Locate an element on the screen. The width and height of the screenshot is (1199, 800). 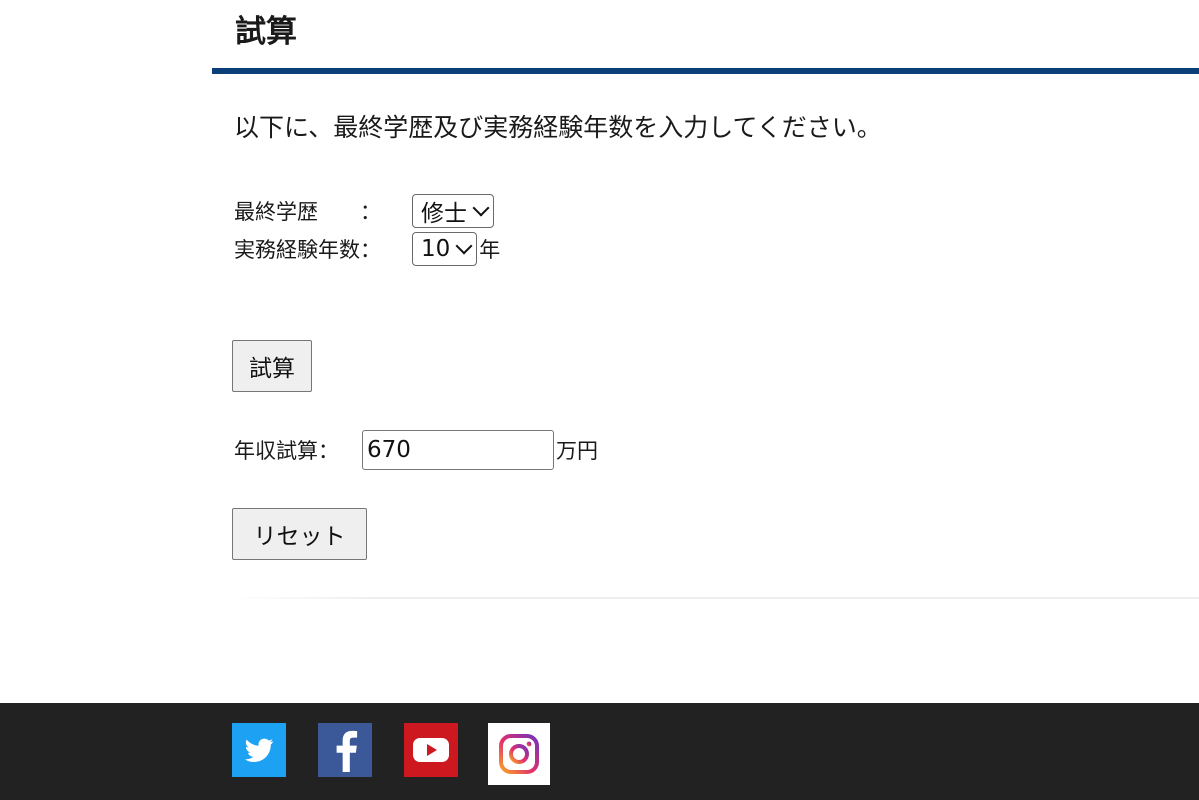
twitter-icon is located at coordinates (259, 750).